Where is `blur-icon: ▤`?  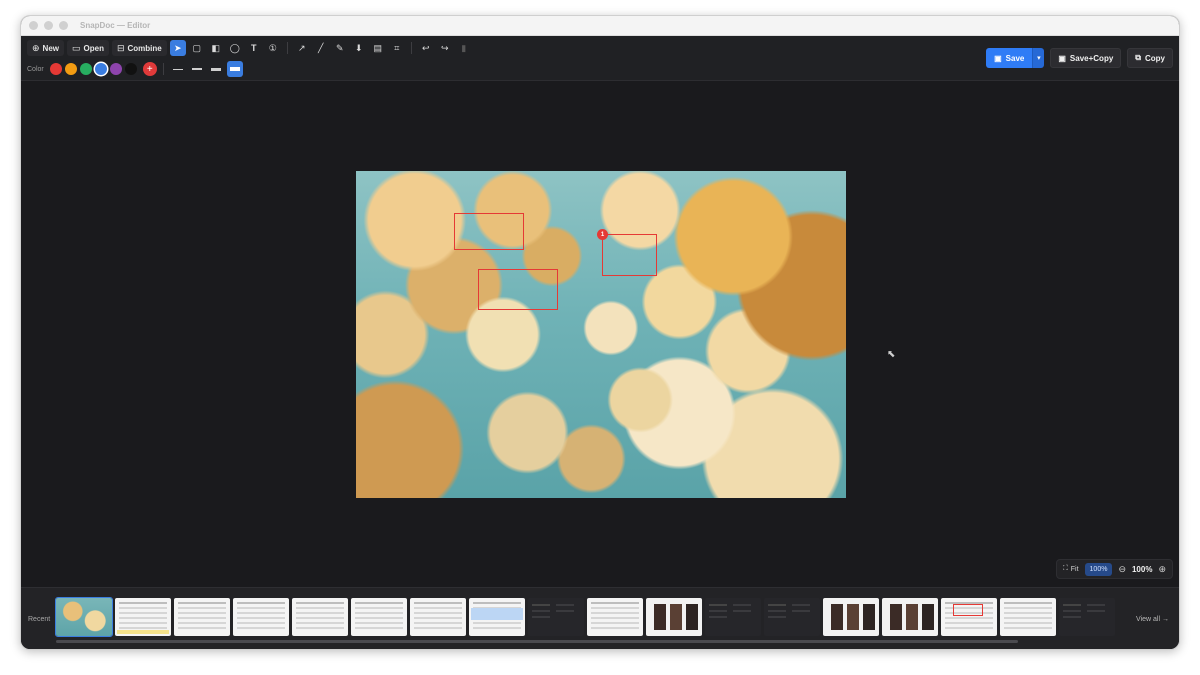 blur-icon: ▤ is located at coordinates (377, 47).